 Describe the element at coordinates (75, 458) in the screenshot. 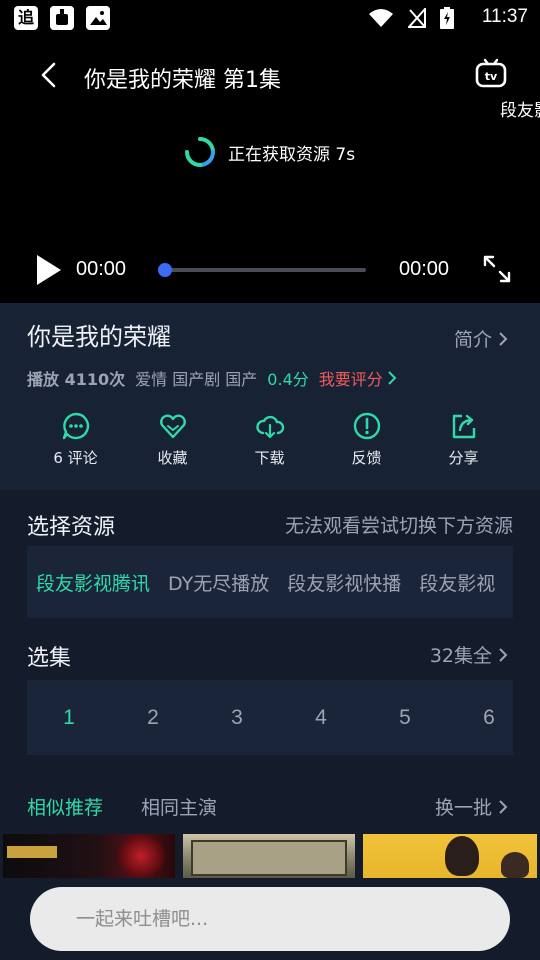

I see `comment-label: 6 评论` at that location.